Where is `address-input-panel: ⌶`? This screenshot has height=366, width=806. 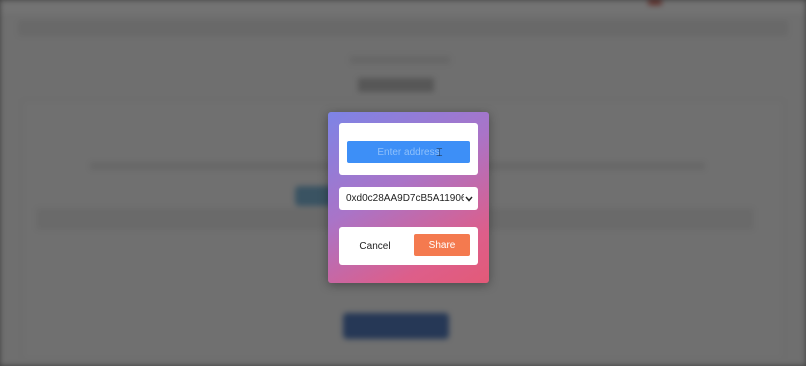
address-input-panel: ⌶ is located at coordinates (408, 149).